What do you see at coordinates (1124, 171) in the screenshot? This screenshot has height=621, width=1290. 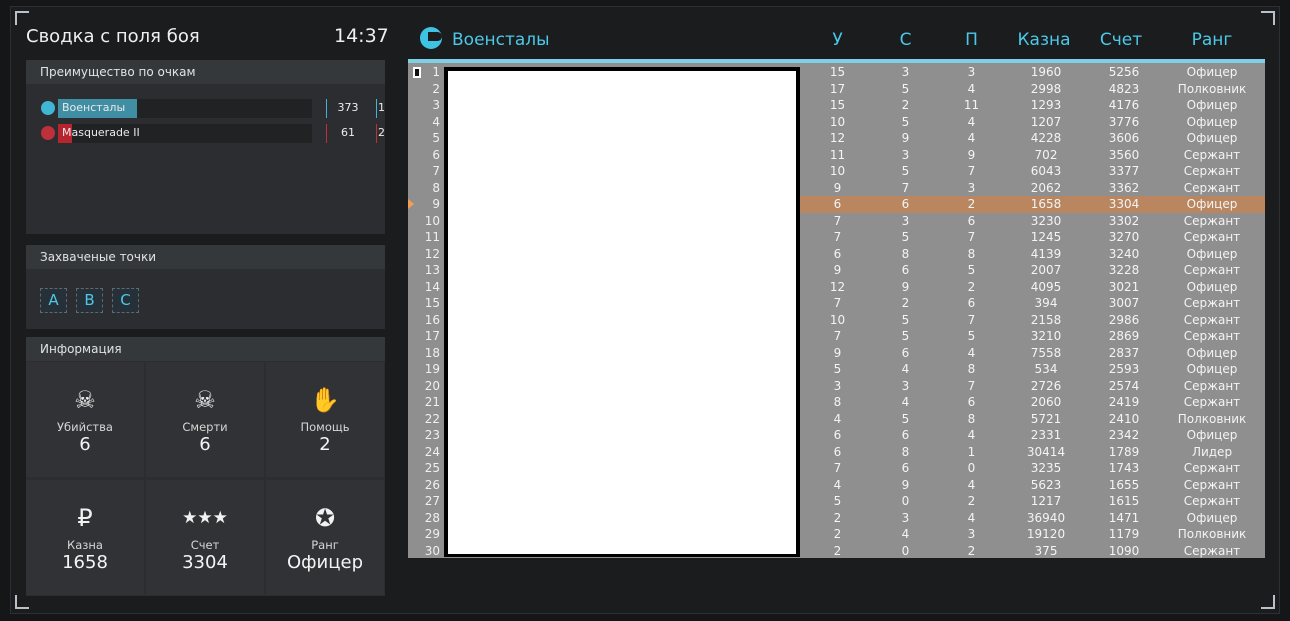 I see `score-value: 3377` at bounding box center [1124, 171].